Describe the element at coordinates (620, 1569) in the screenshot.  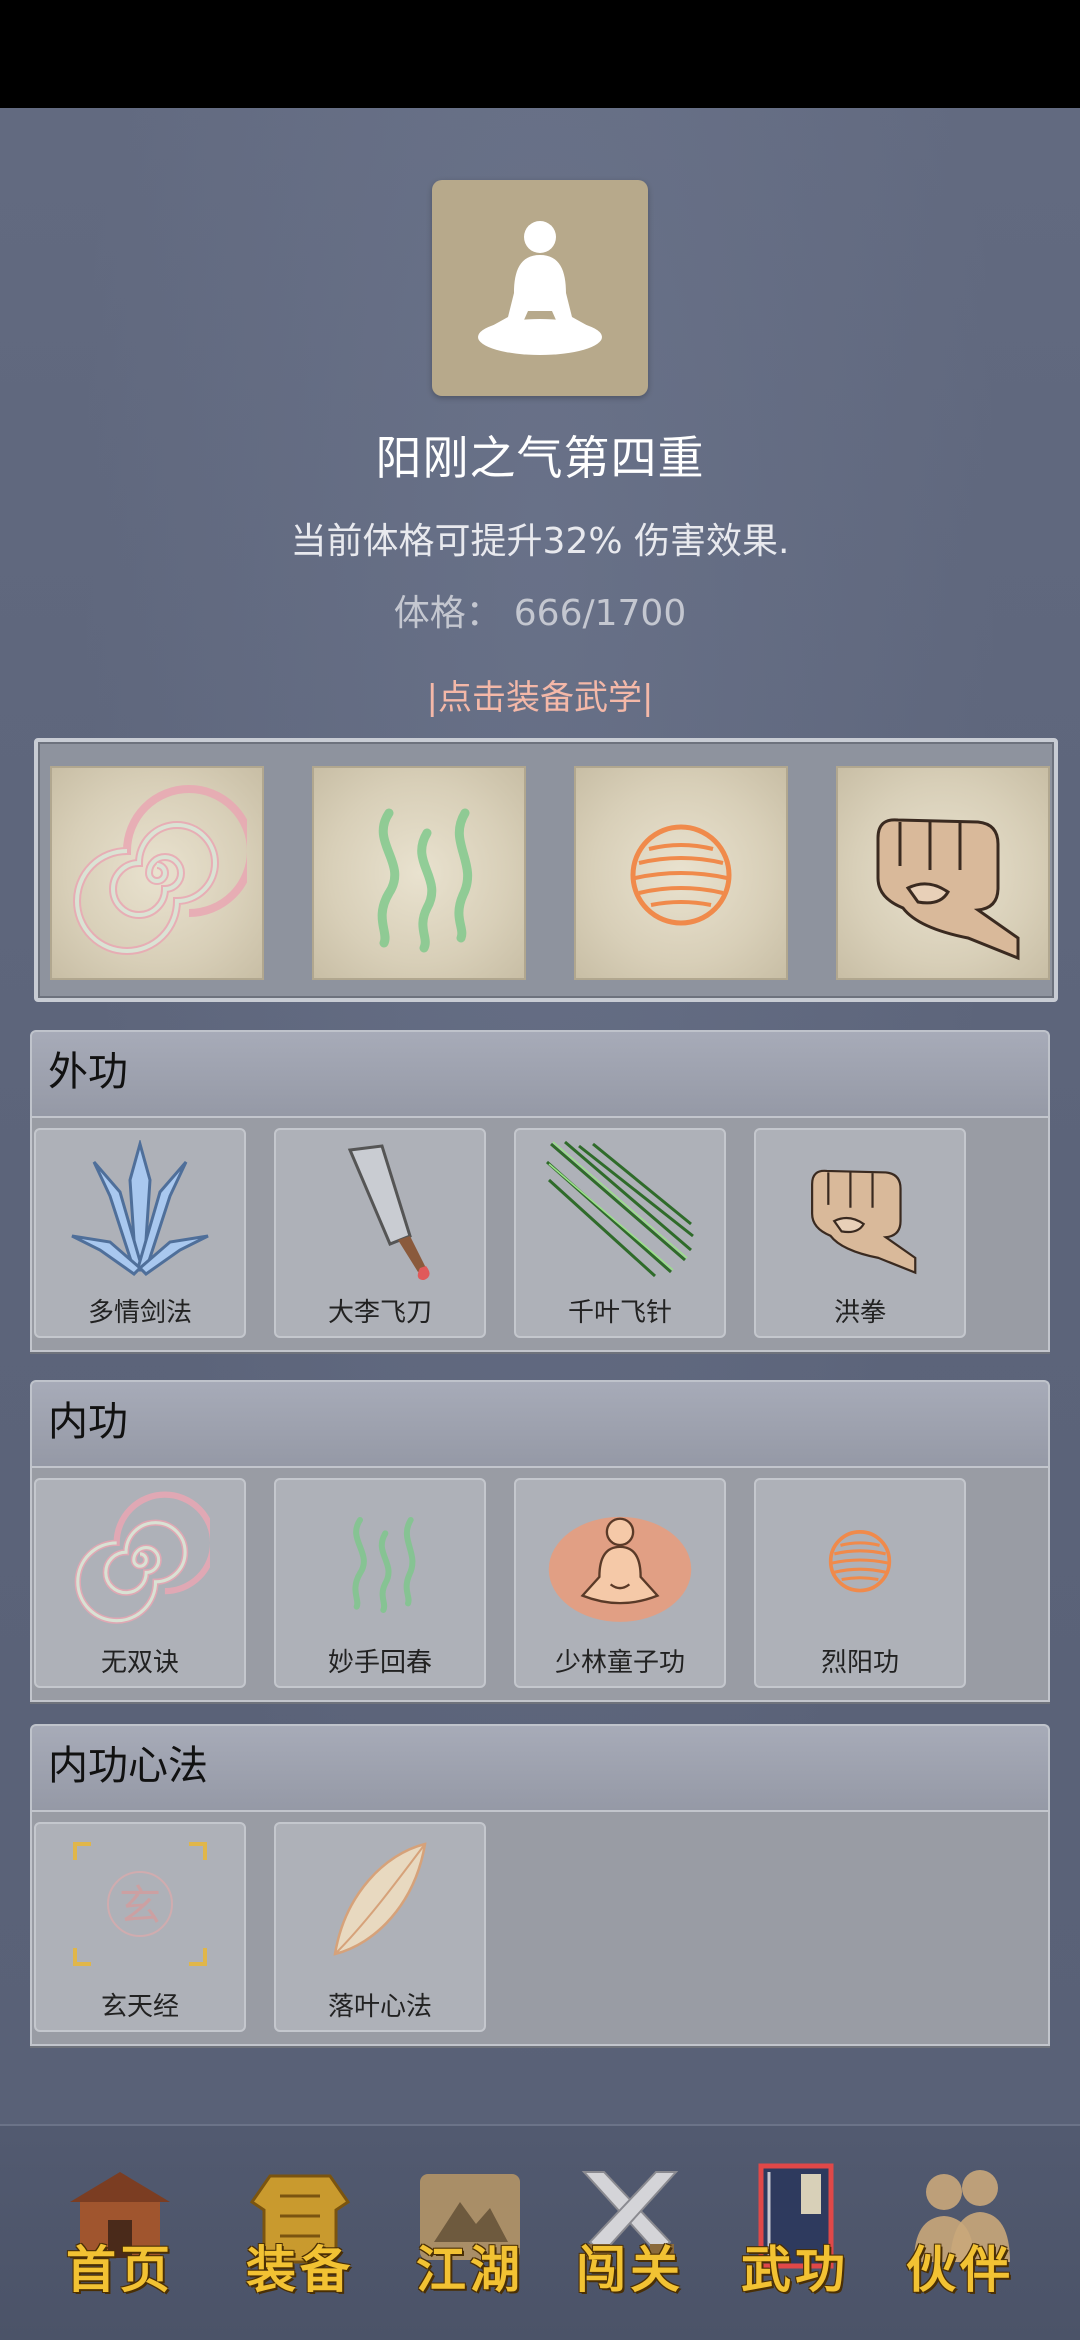
I see `buddha-icon` at that location.